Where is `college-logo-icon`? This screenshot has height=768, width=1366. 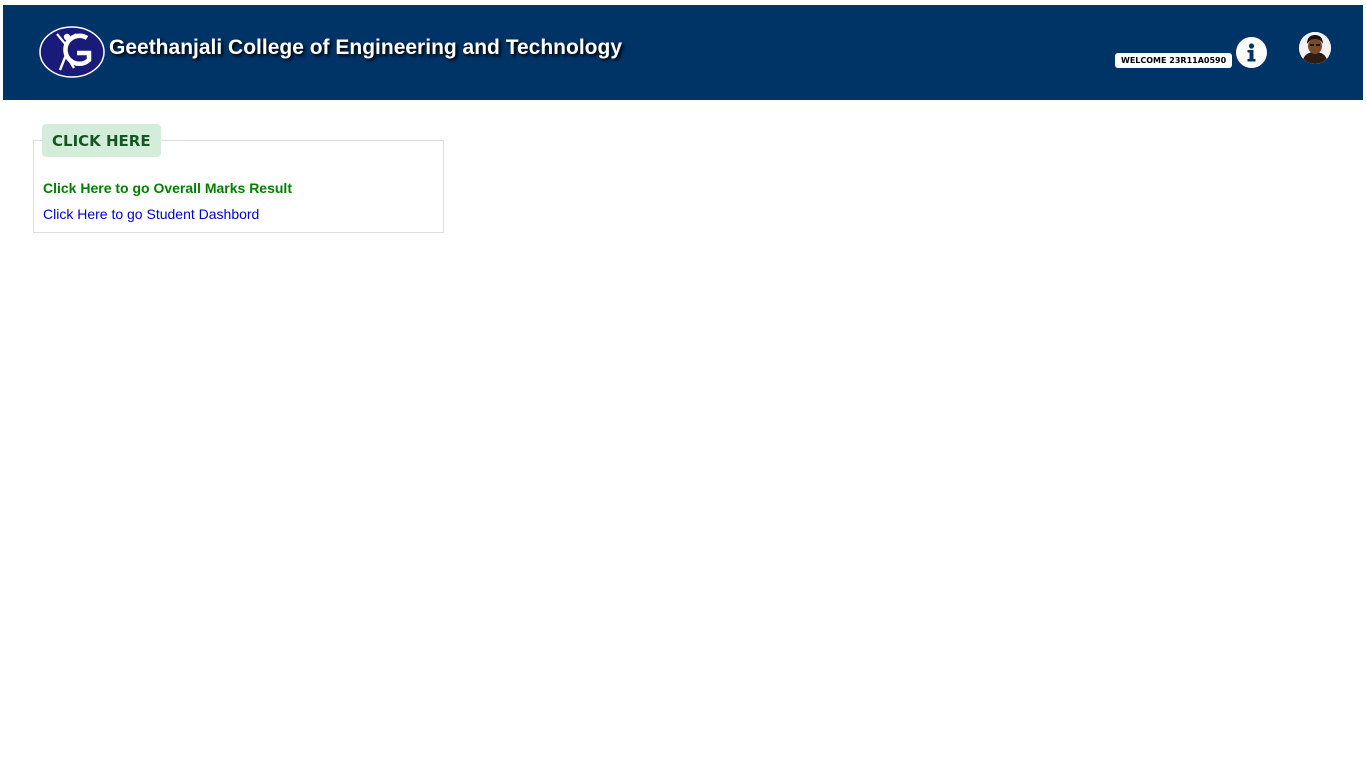
college-logo-icon is located at coordinates (72, 52).